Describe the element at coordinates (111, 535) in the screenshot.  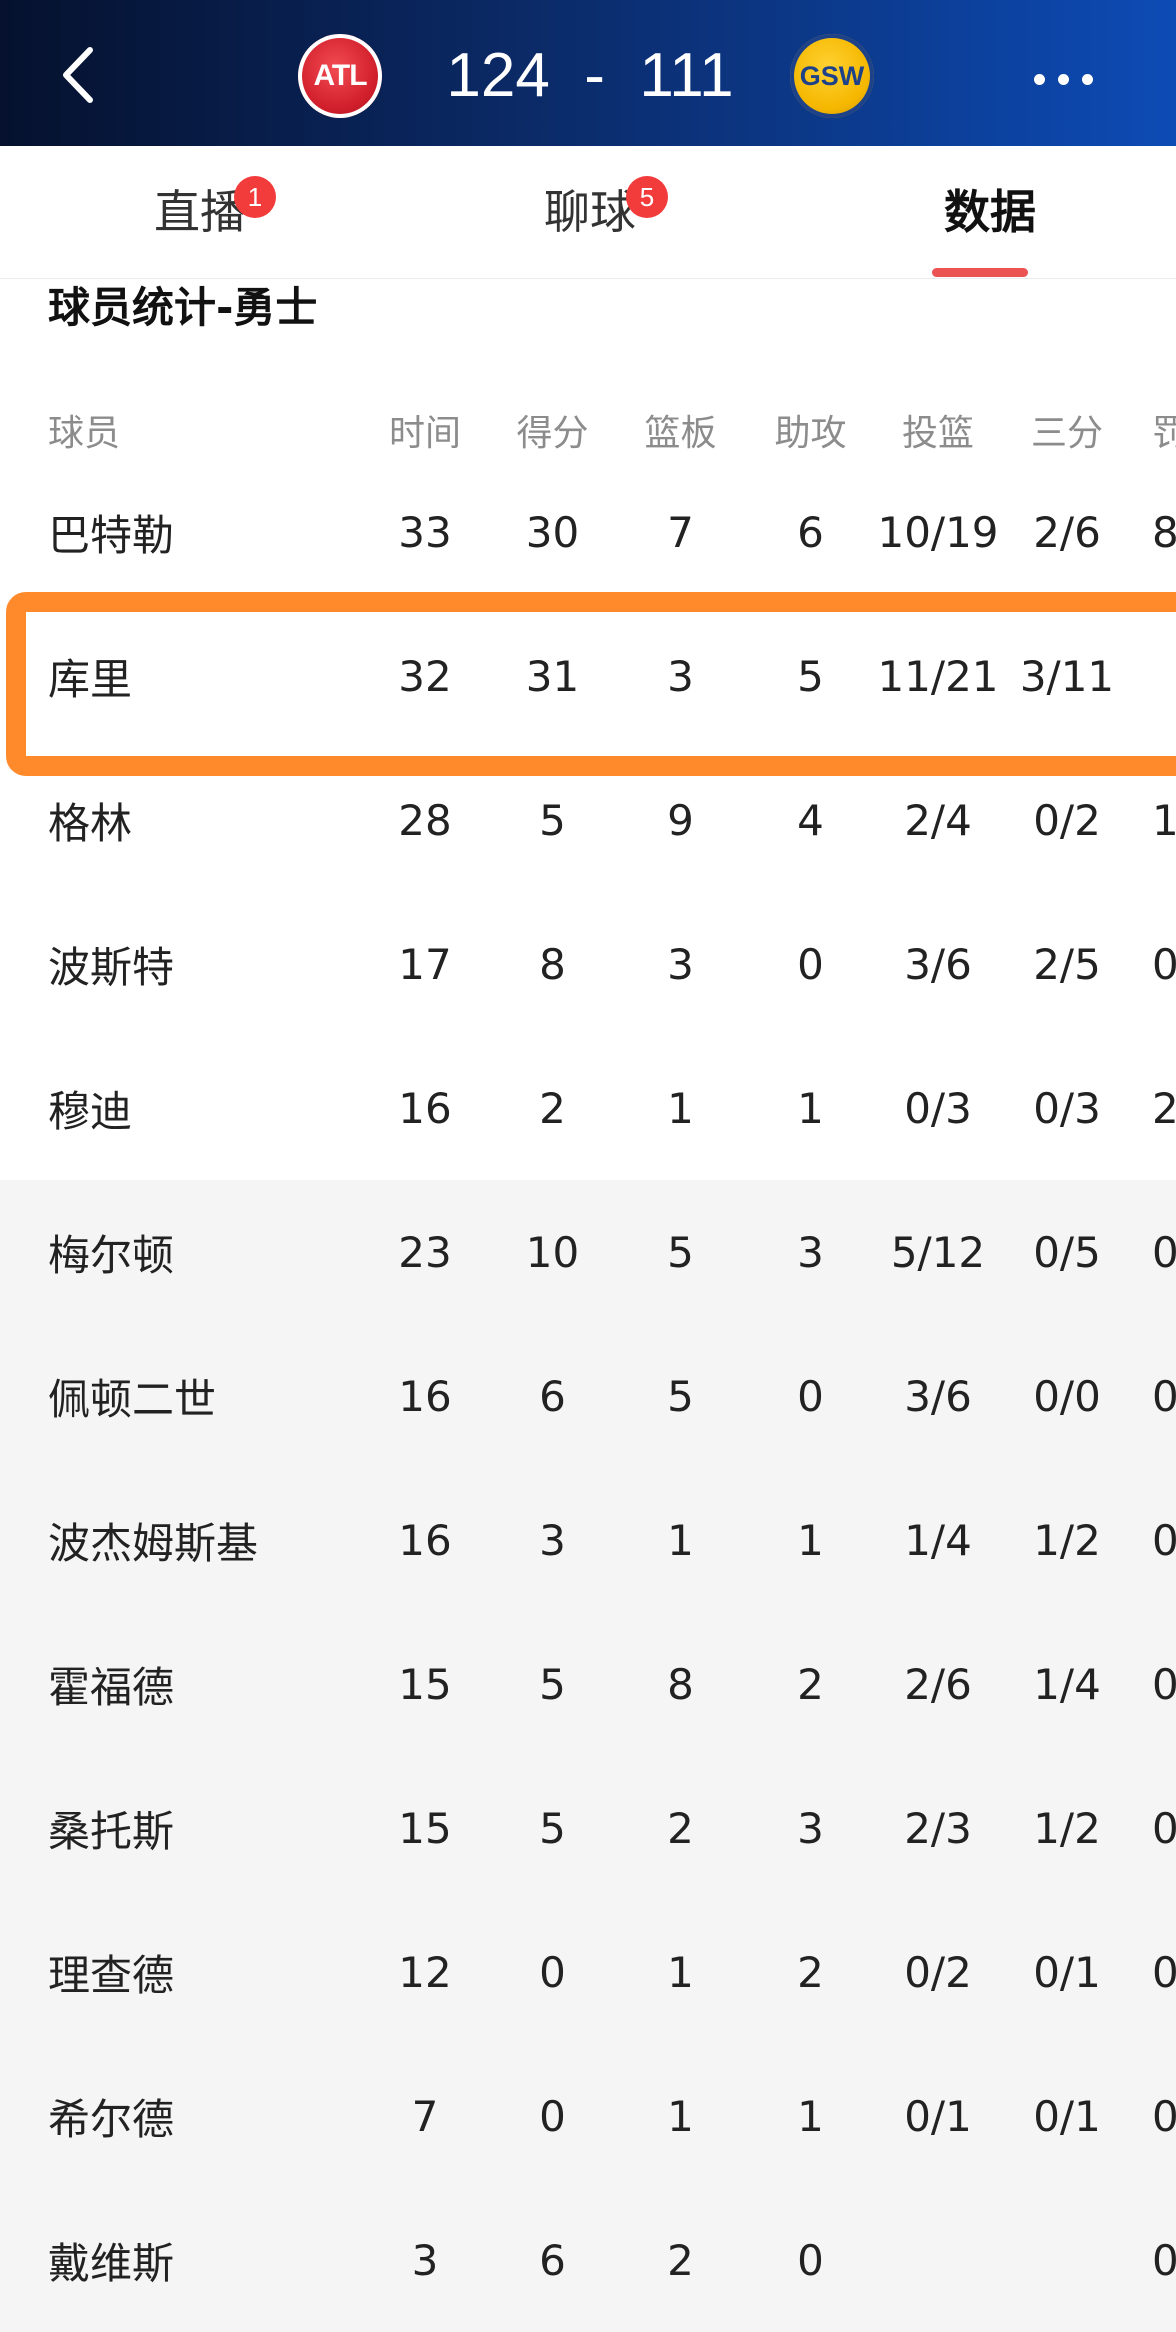
I see `player-name: 巴特勒` at that location.